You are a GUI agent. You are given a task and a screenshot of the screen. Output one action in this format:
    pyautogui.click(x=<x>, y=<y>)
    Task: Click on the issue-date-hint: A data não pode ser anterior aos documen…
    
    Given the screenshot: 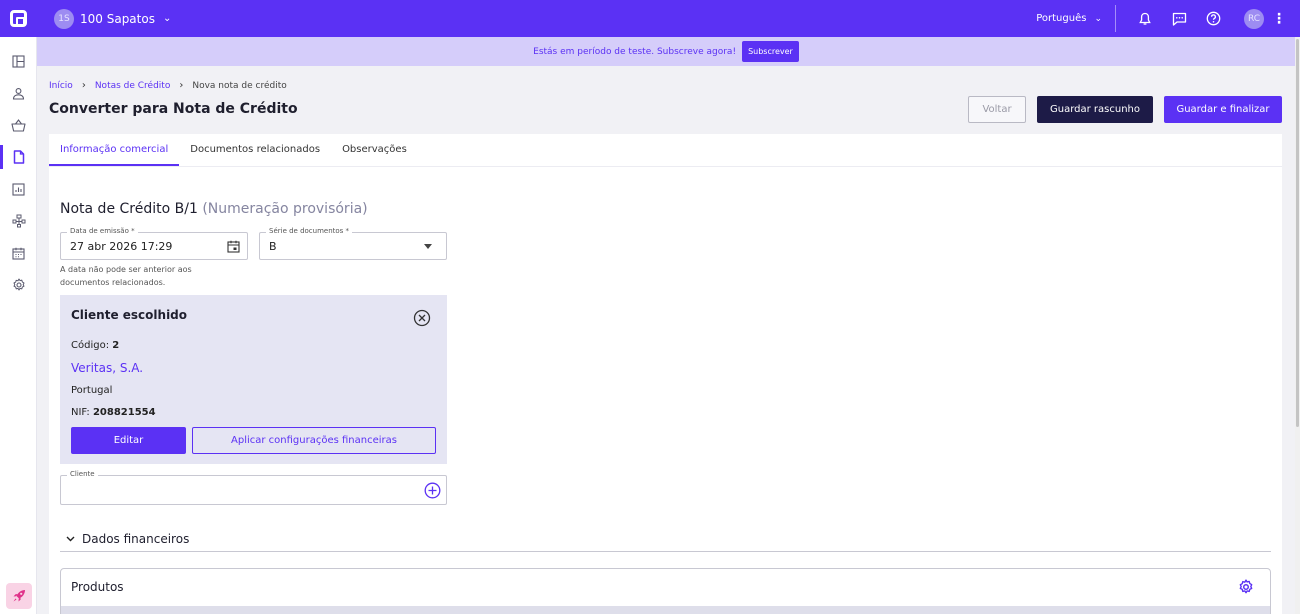 What is the action you would take?
    pyautogui.click(x=126, y=276)
    